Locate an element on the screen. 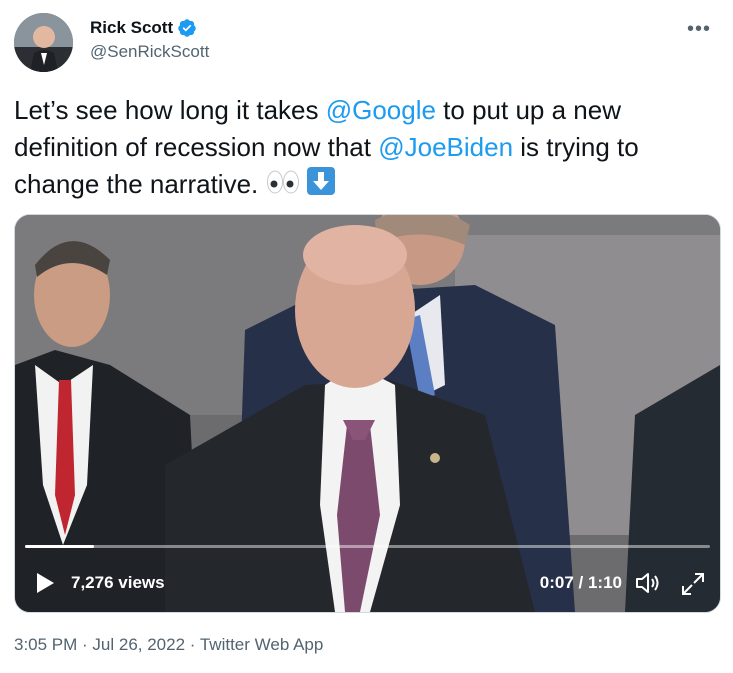 The width and height of the screenshot is (733, 673). author-names: Rick Scott @SenRickScott is located at coordinates (149, 40).